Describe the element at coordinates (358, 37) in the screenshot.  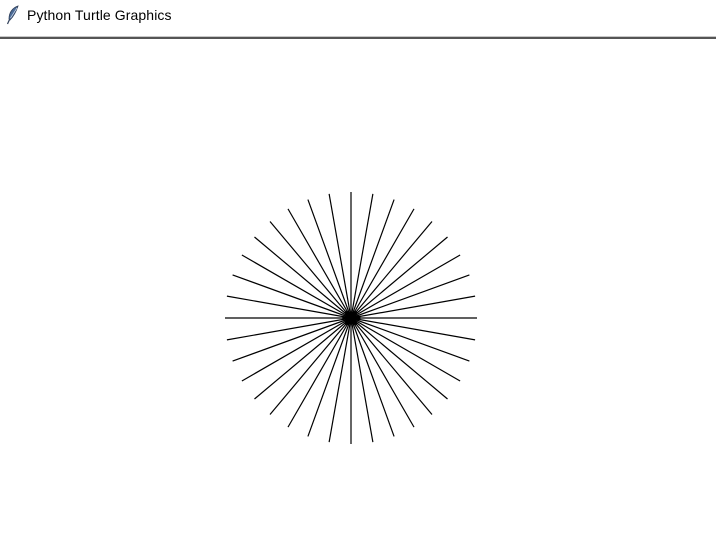
I see `title-divider` at that location.